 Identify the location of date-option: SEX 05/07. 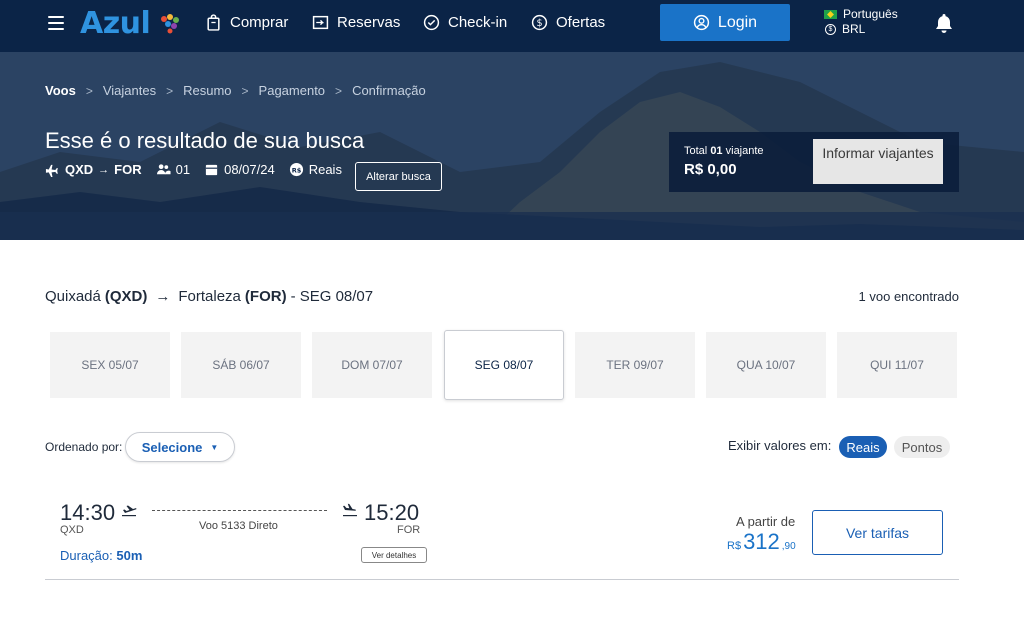
(110, 365).